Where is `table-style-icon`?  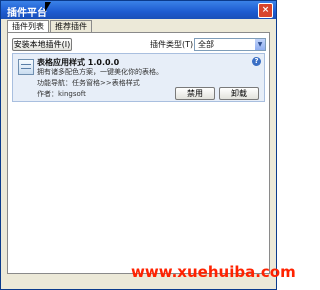
table-style-icon is located at coordinates (26, 67).